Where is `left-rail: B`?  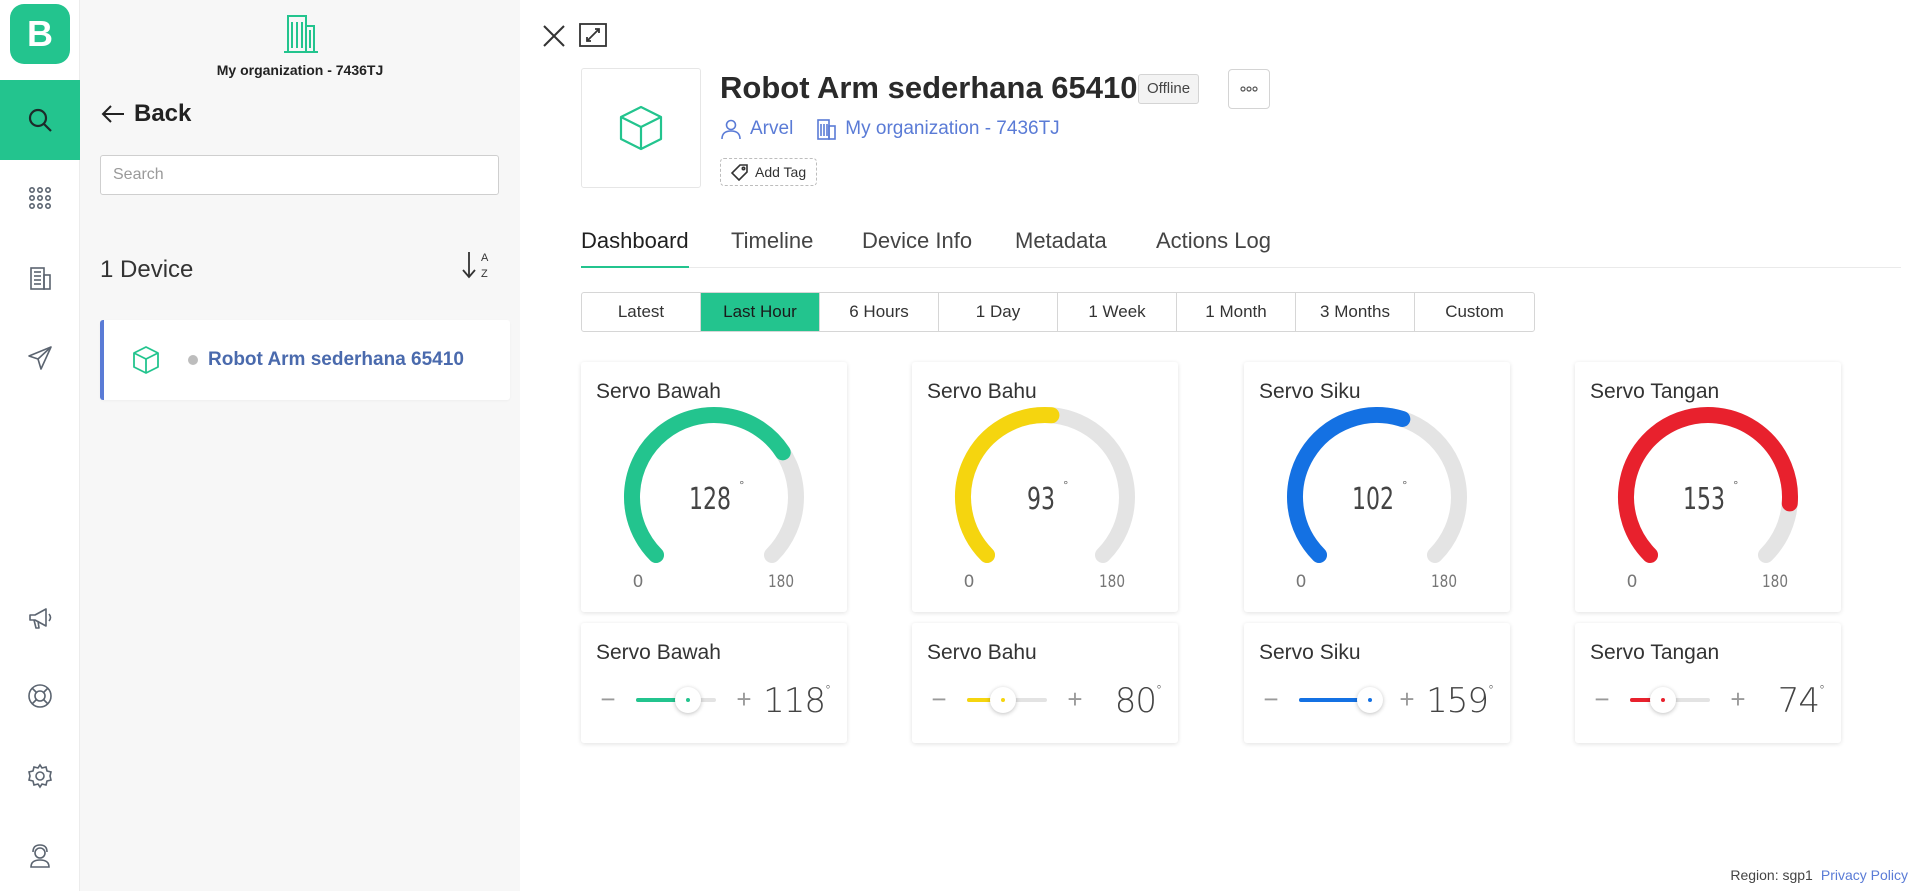
left-rail: B is located at coordinates (40, 445).